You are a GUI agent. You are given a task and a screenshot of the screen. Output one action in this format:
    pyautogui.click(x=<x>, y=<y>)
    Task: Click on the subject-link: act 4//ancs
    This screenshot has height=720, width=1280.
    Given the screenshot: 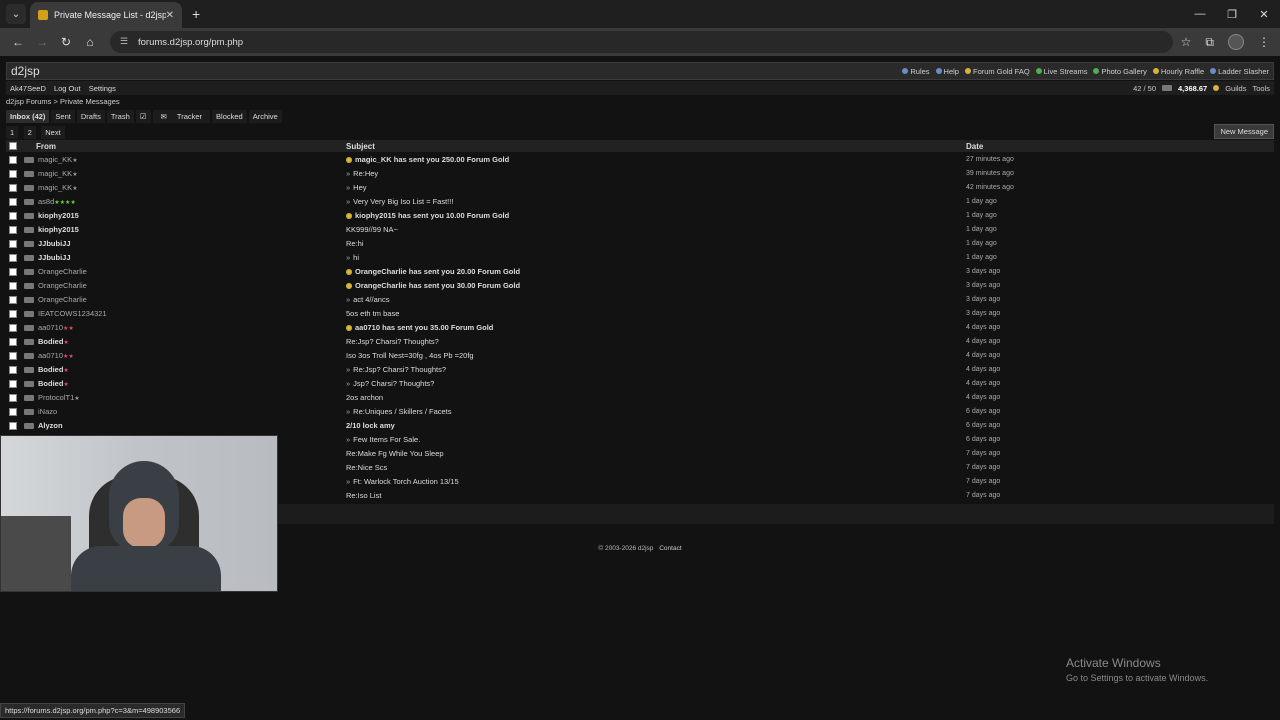 What is the action you would take?
    pyautogui.click(x=371, y=299)
    